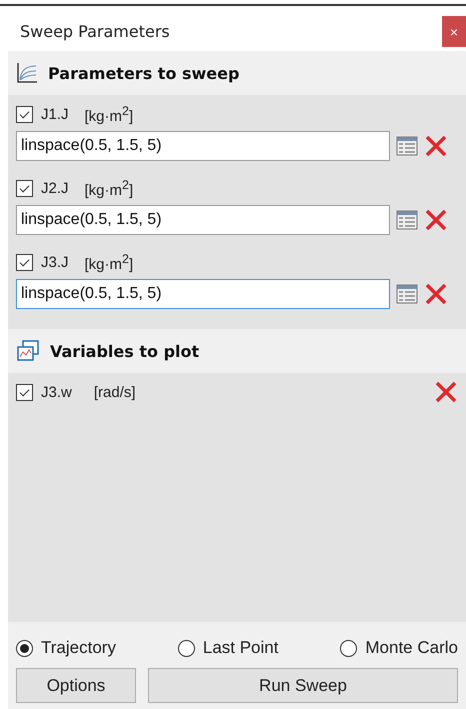 This screenshot has width=466, height=709. I want to click on section-title: Variables to plot, so click(125, 351).